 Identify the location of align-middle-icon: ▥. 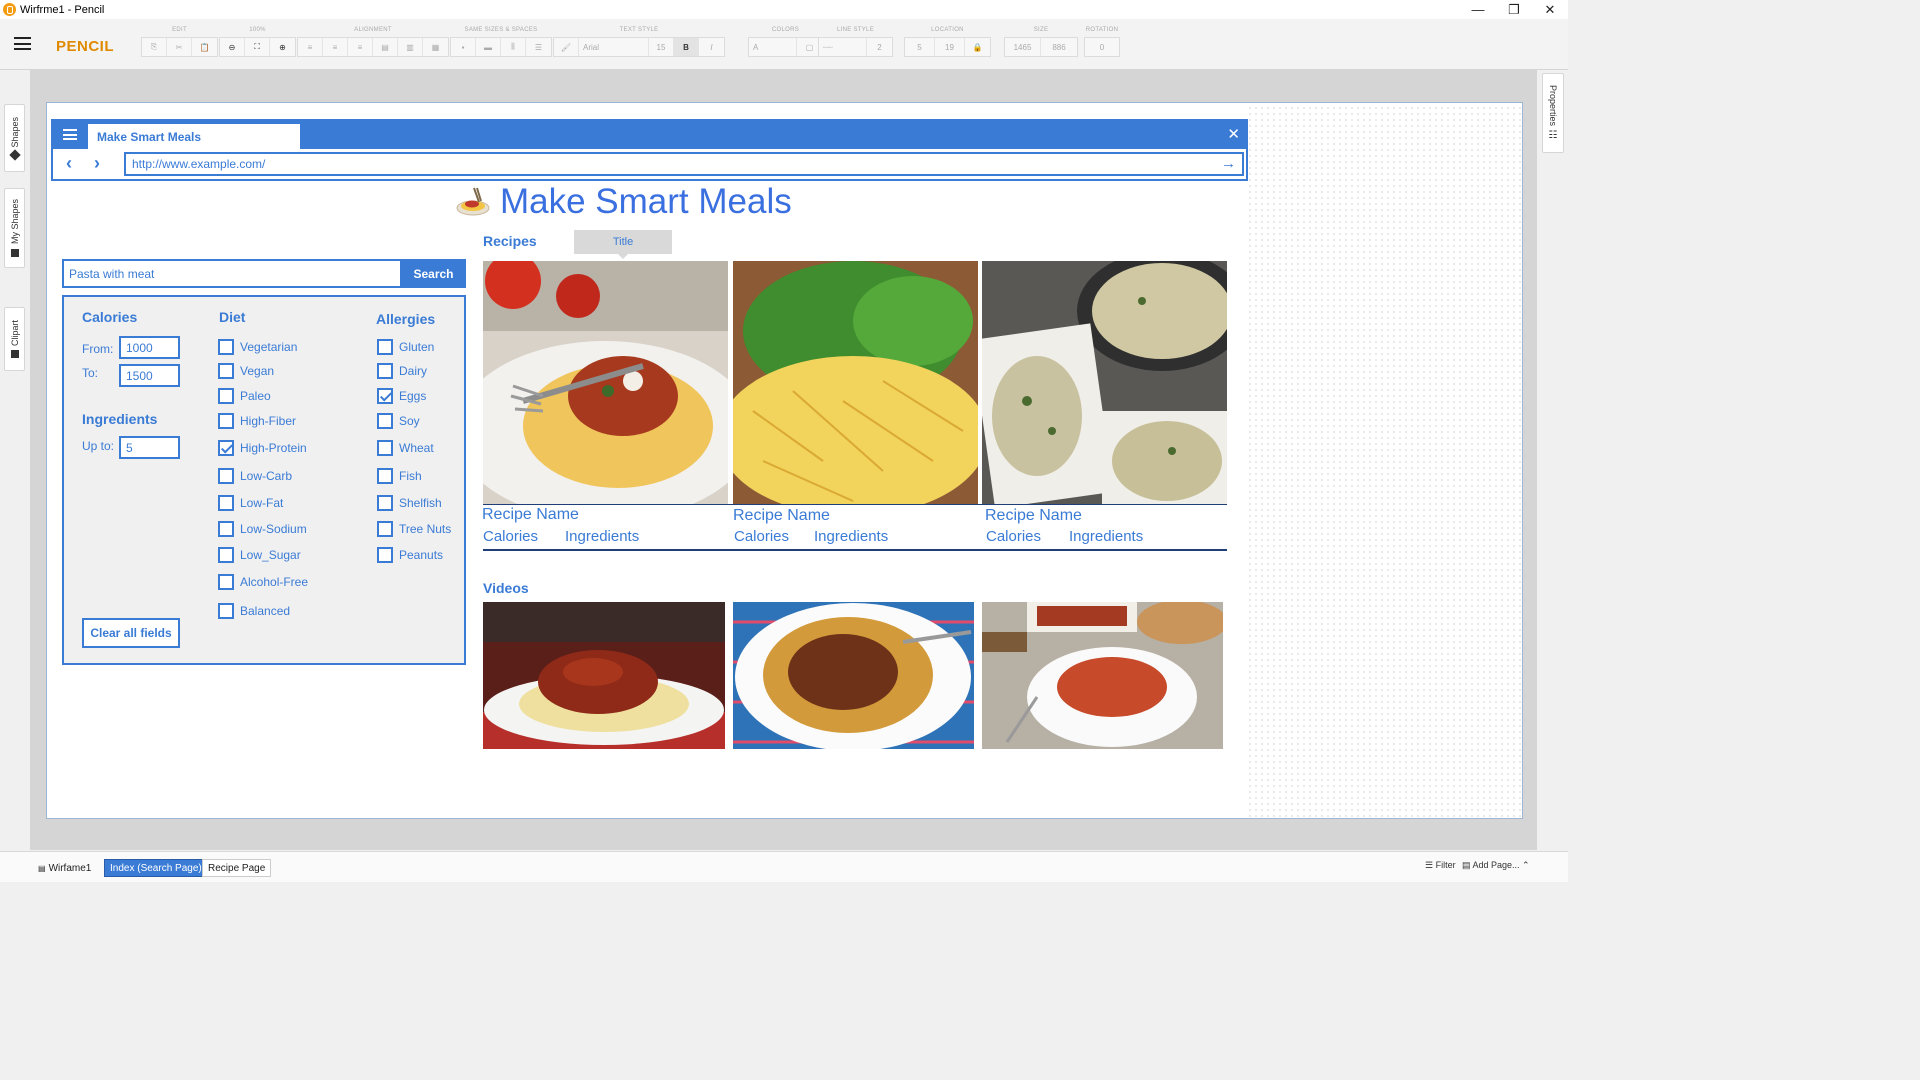
(410, 47).